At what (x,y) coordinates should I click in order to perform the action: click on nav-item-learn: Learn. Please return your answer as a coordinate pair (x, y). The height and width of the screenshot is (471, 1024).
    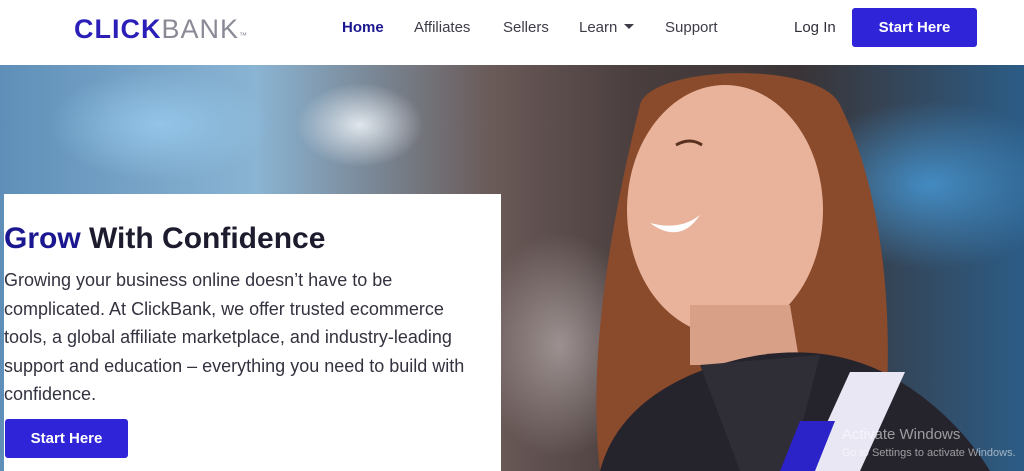
    Looking at the image, I should click on (607, 28).